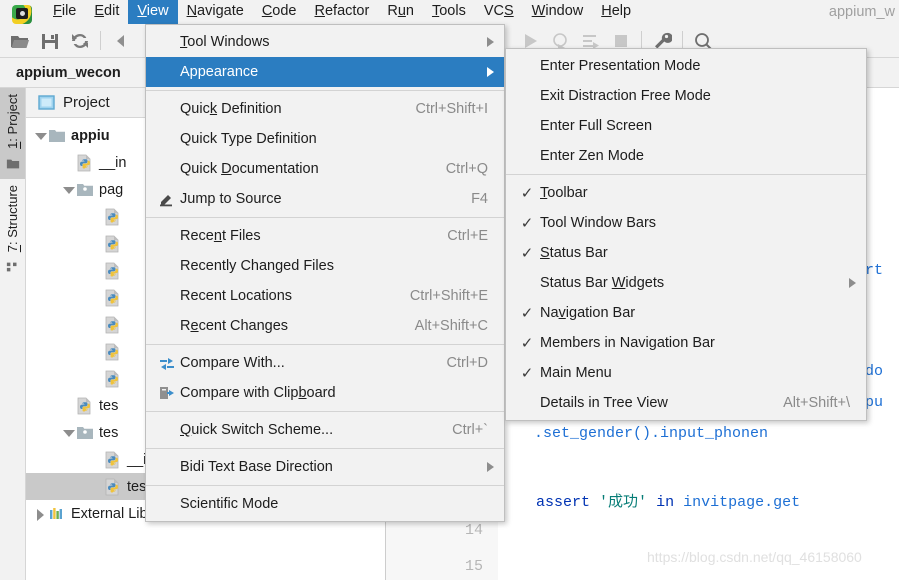 The image size is (899, 580). I want to click on menu-item-appearance: Appearance, so click(325, 72).